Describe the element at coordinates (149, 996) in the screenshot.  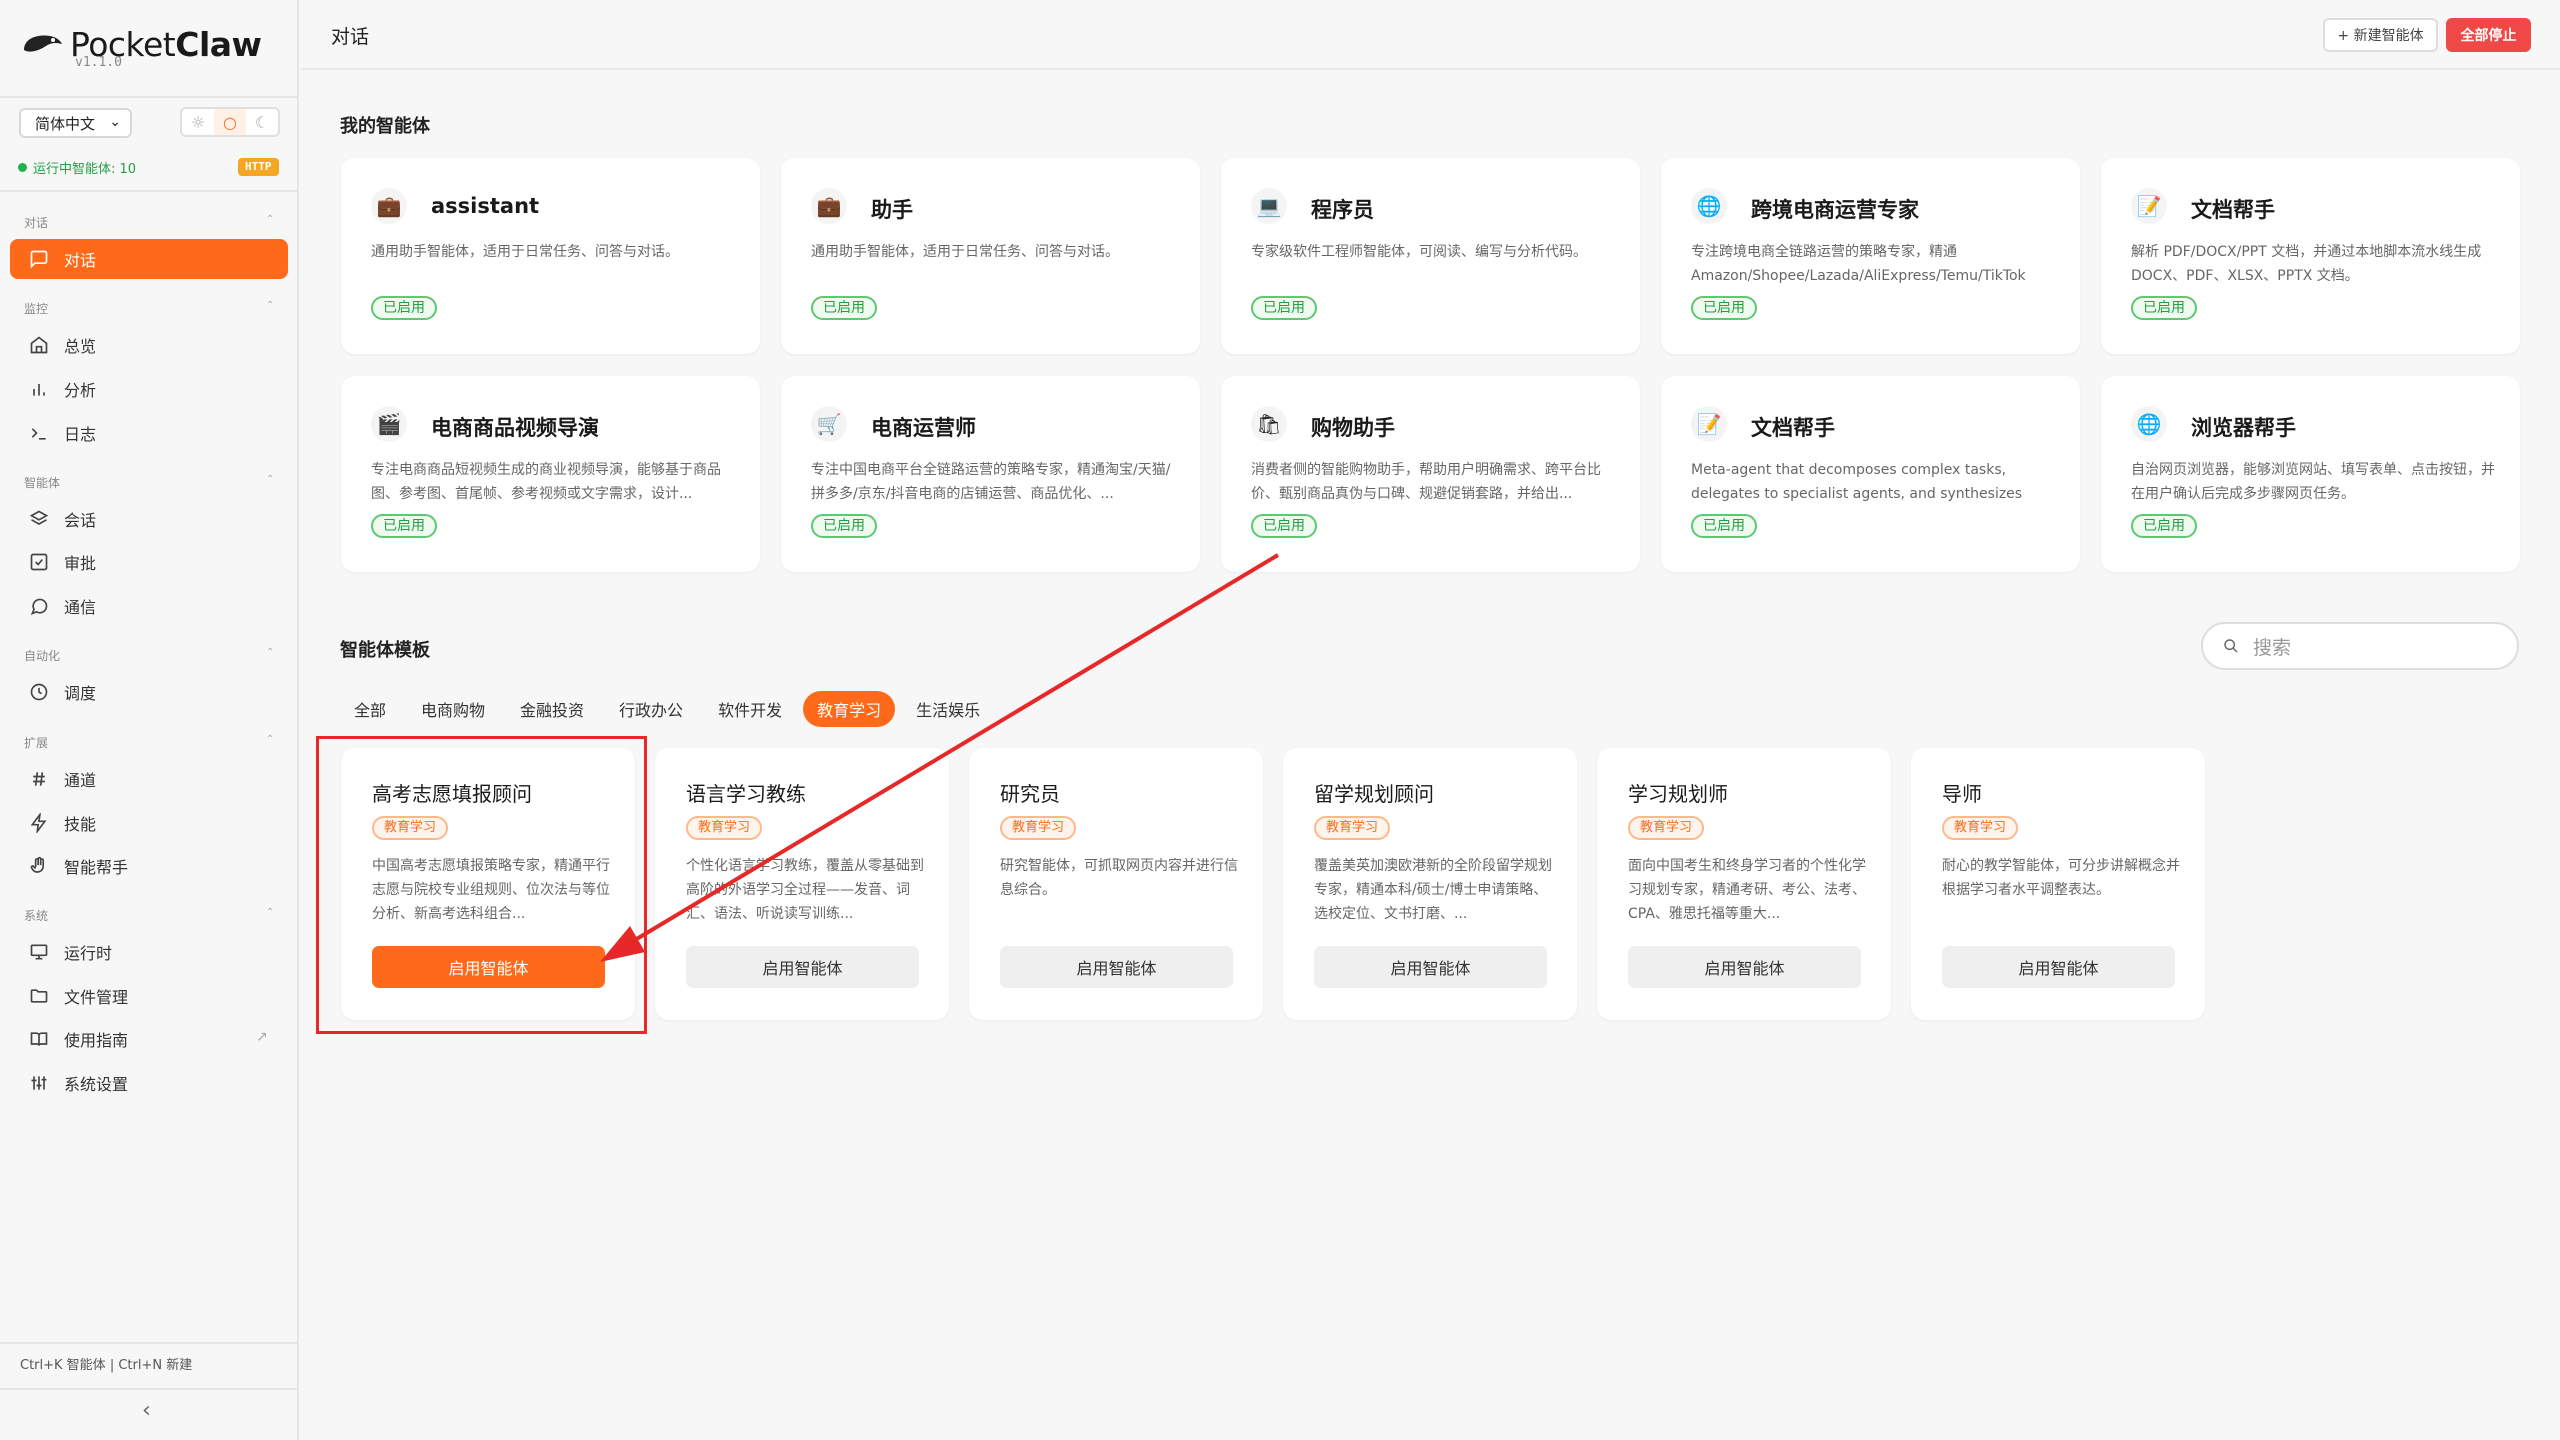
I see `sidebar-item-file-manager: 文件管理` at that location.